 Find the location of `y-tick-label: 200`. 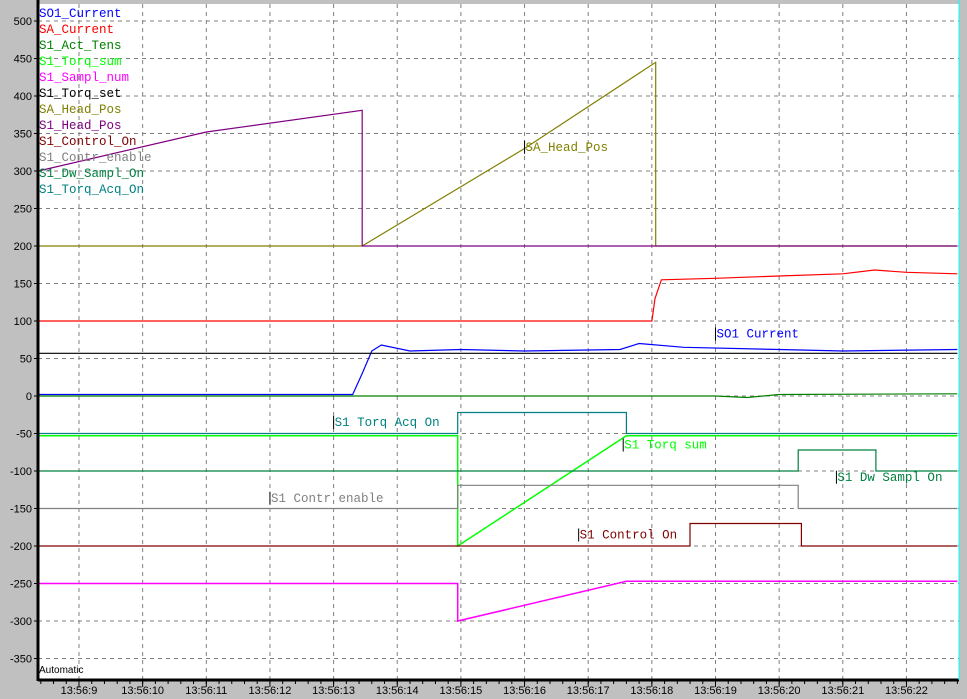

y-tick-label: 200 is located at coordinates (23, 247).